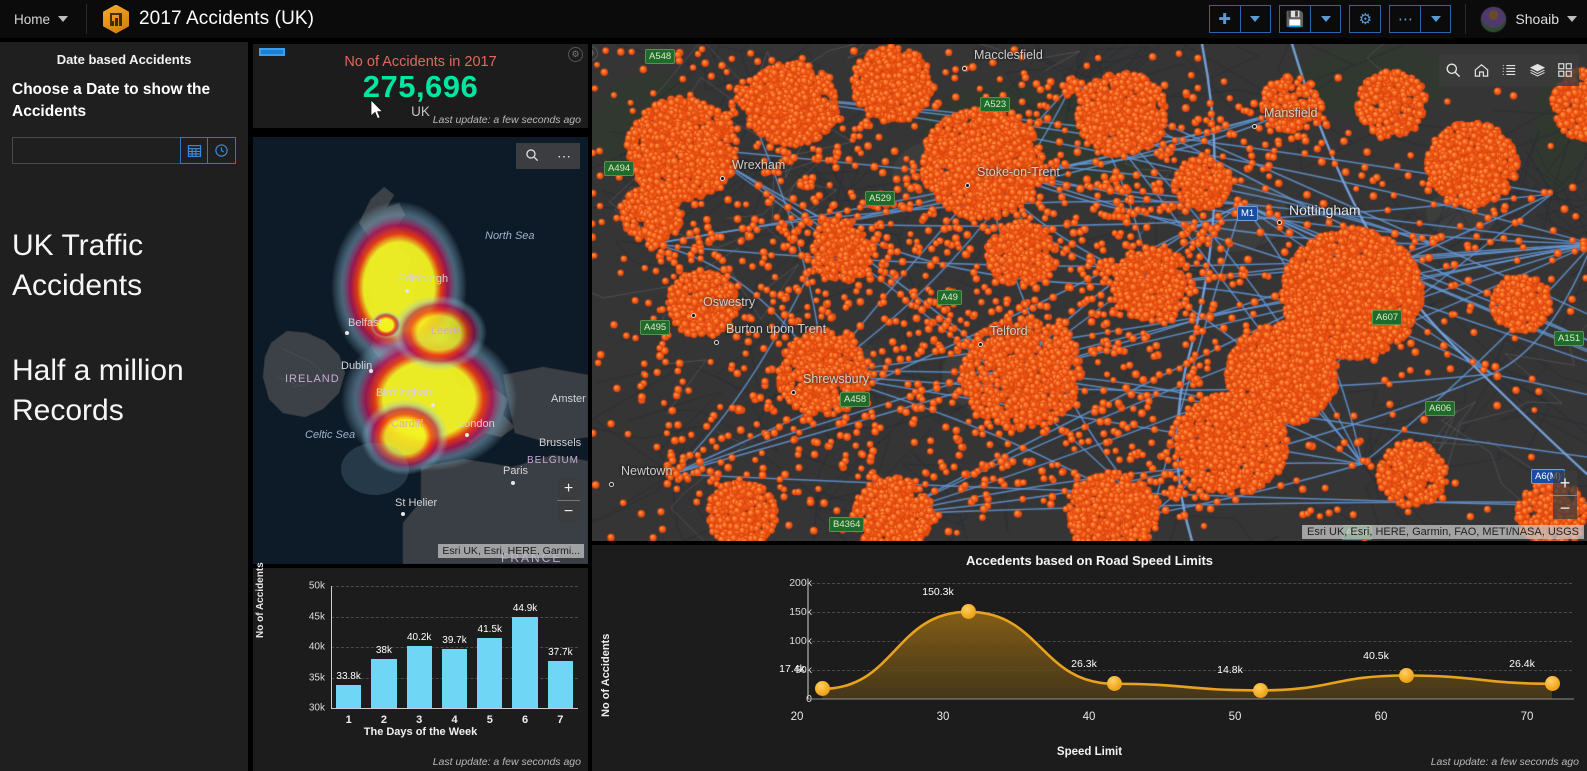 The width and height of the screenshot is (1587, 771). What do you see at coordinates (454, 617) in the screenshot?
I see `grid-line` at bounding box center [454, 617].